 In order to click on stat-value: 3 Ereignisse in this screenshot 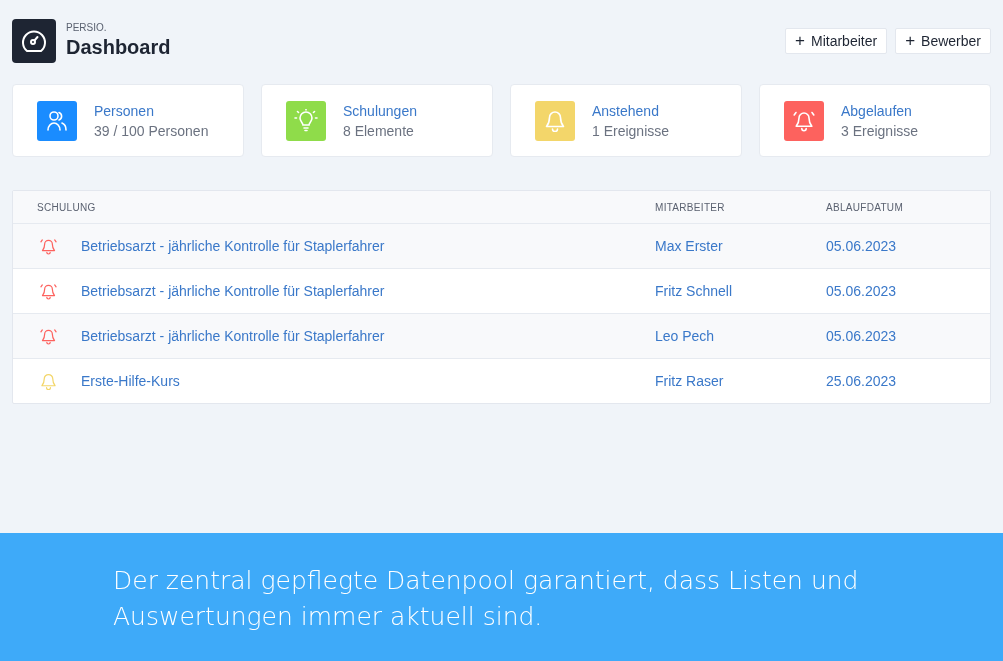, I will do `click(880, 130)`.